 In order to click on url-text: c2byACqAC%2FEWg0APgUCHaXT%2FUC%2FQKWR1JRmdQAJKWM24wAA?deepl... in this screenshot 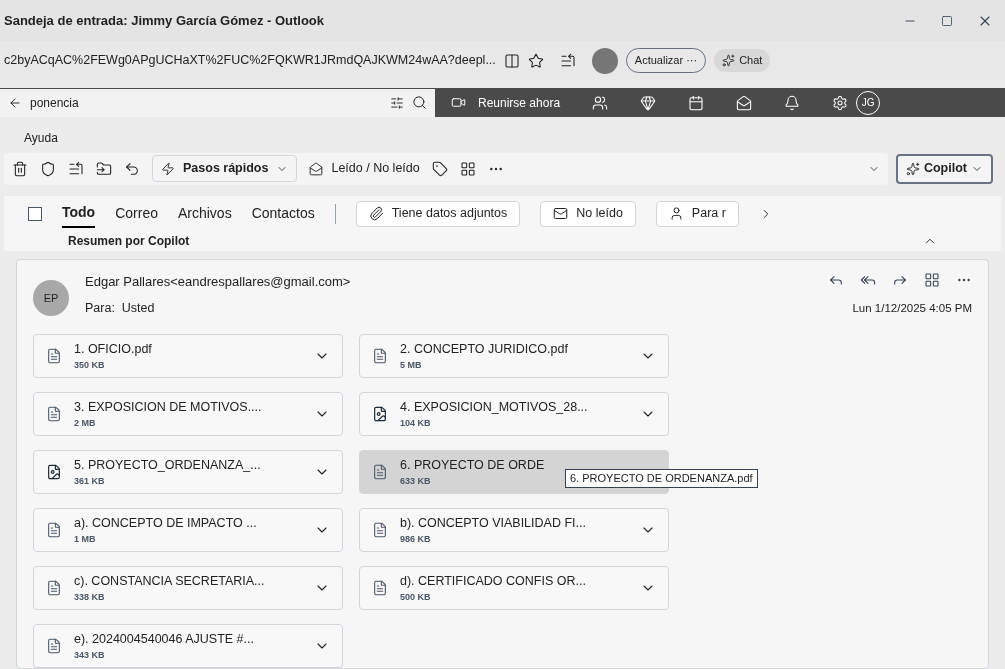, I will do `click(250, 60)`.